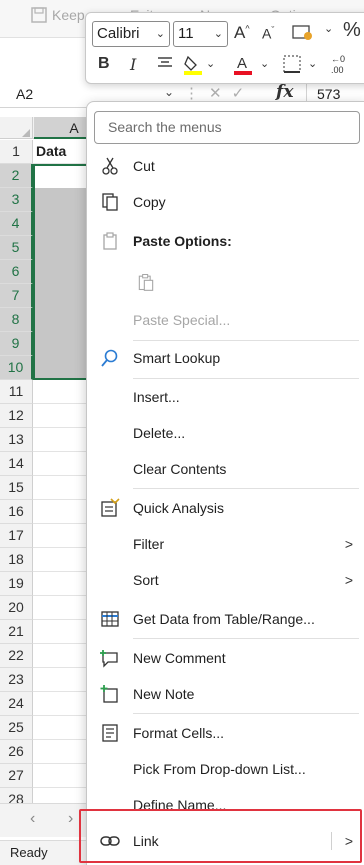 This screenshot has height=865, width=364. I want to click on menu-item-clear-contents: Clear Contents, so click(225, 469).